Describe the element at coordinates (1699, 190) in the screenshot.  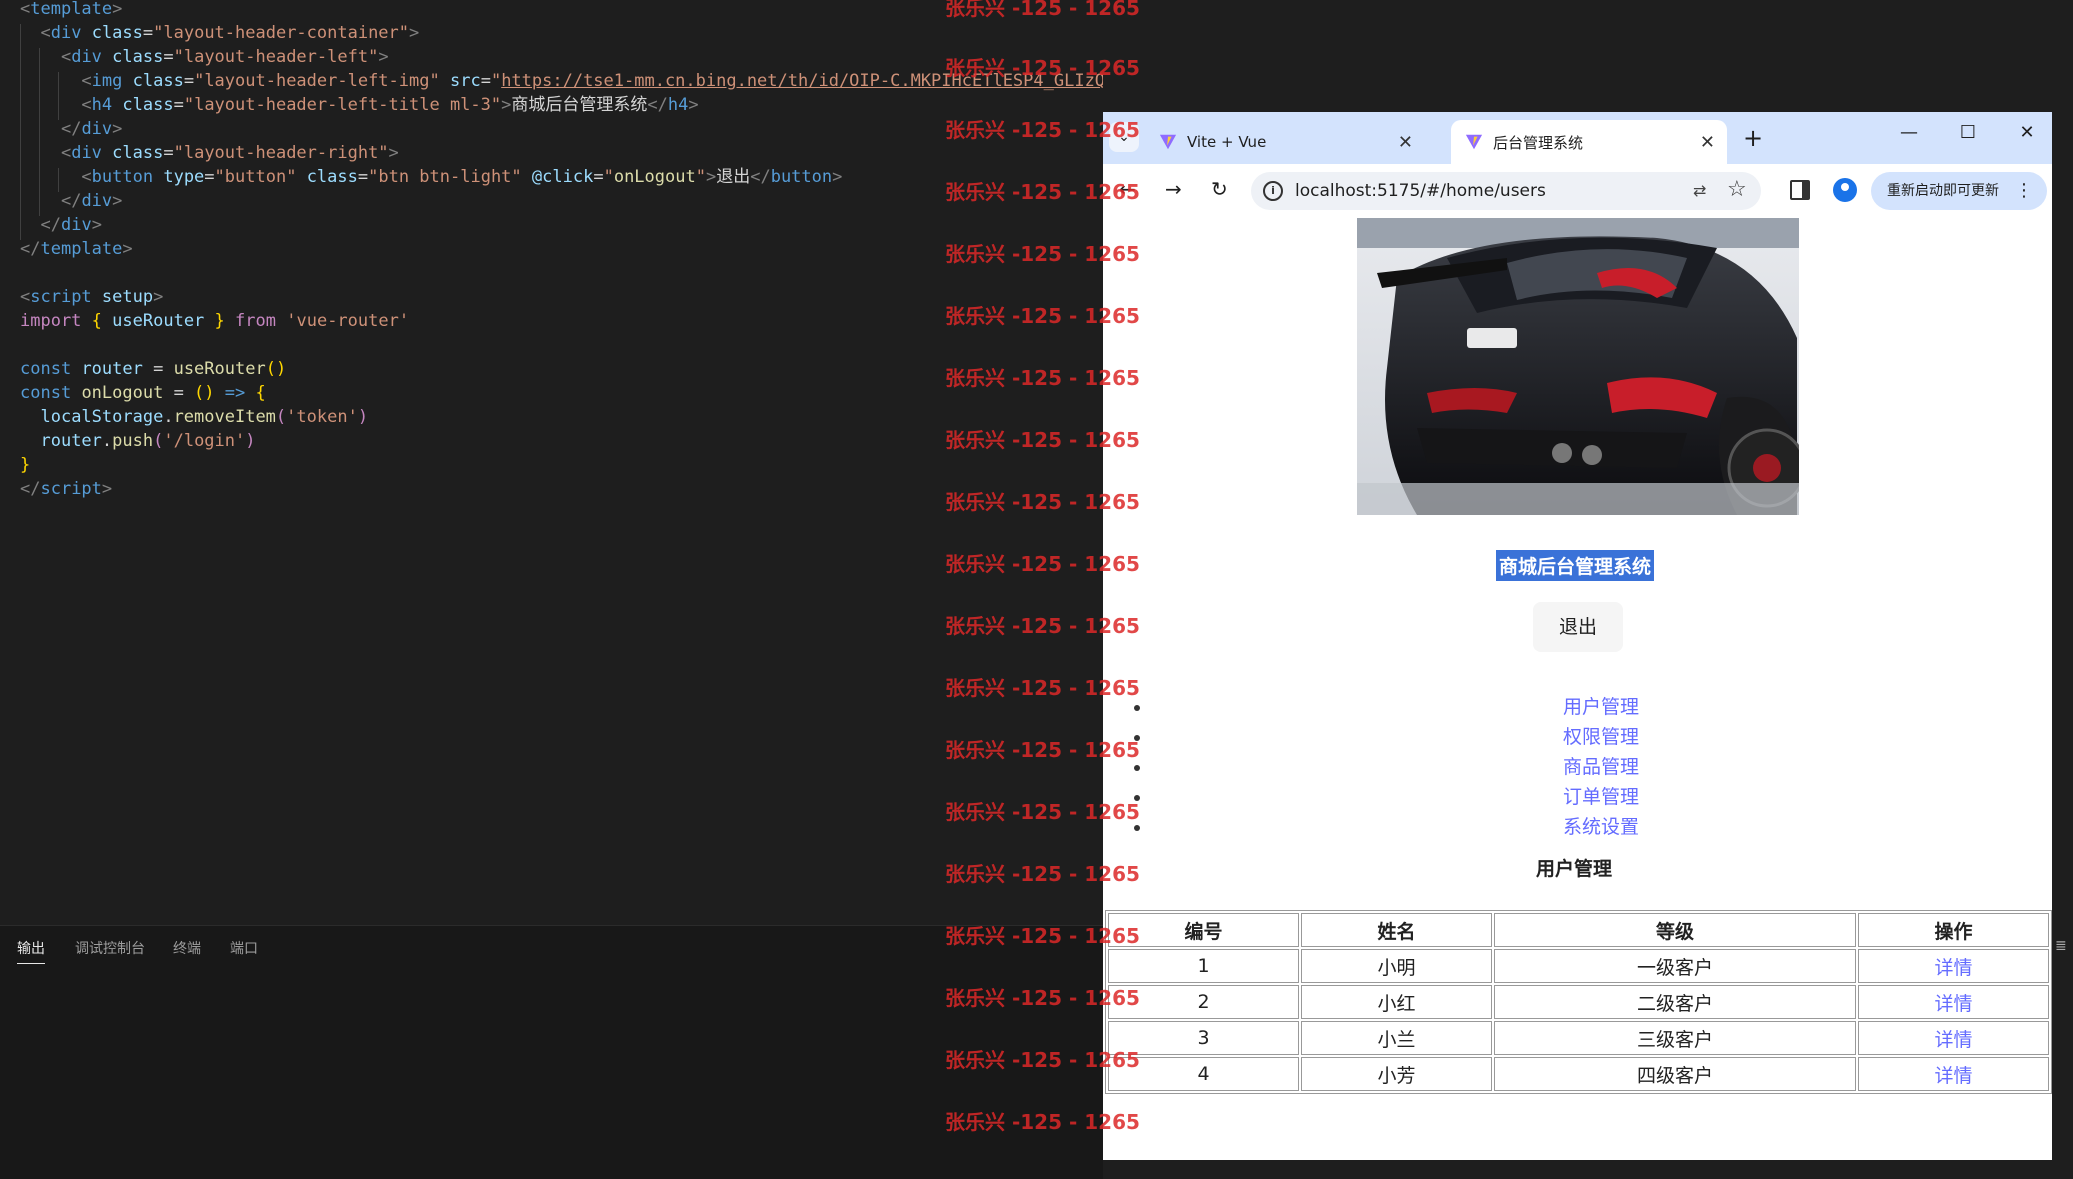
I see `translate-icon: ⇄` at that location.